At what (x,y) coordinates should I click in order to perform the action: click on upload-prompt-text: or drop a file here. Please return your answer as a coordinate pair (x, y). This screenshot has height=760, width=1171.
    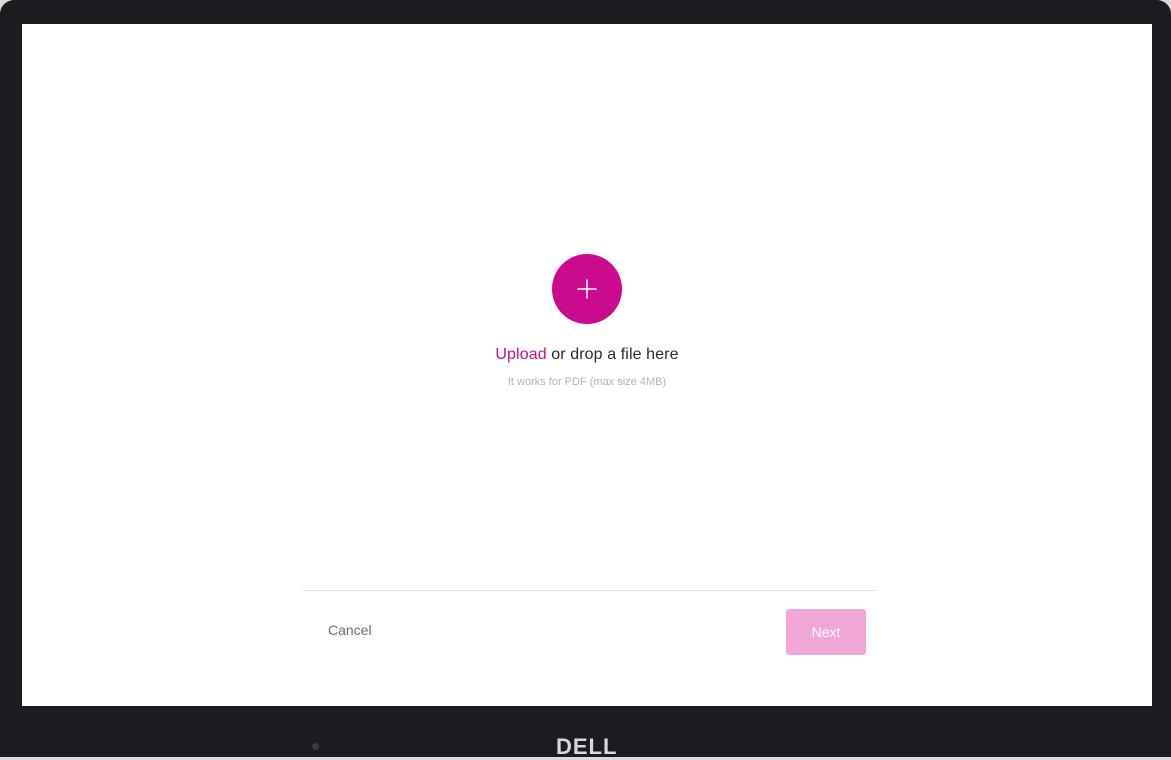
    Looking at the image, I should click on (612, 354).